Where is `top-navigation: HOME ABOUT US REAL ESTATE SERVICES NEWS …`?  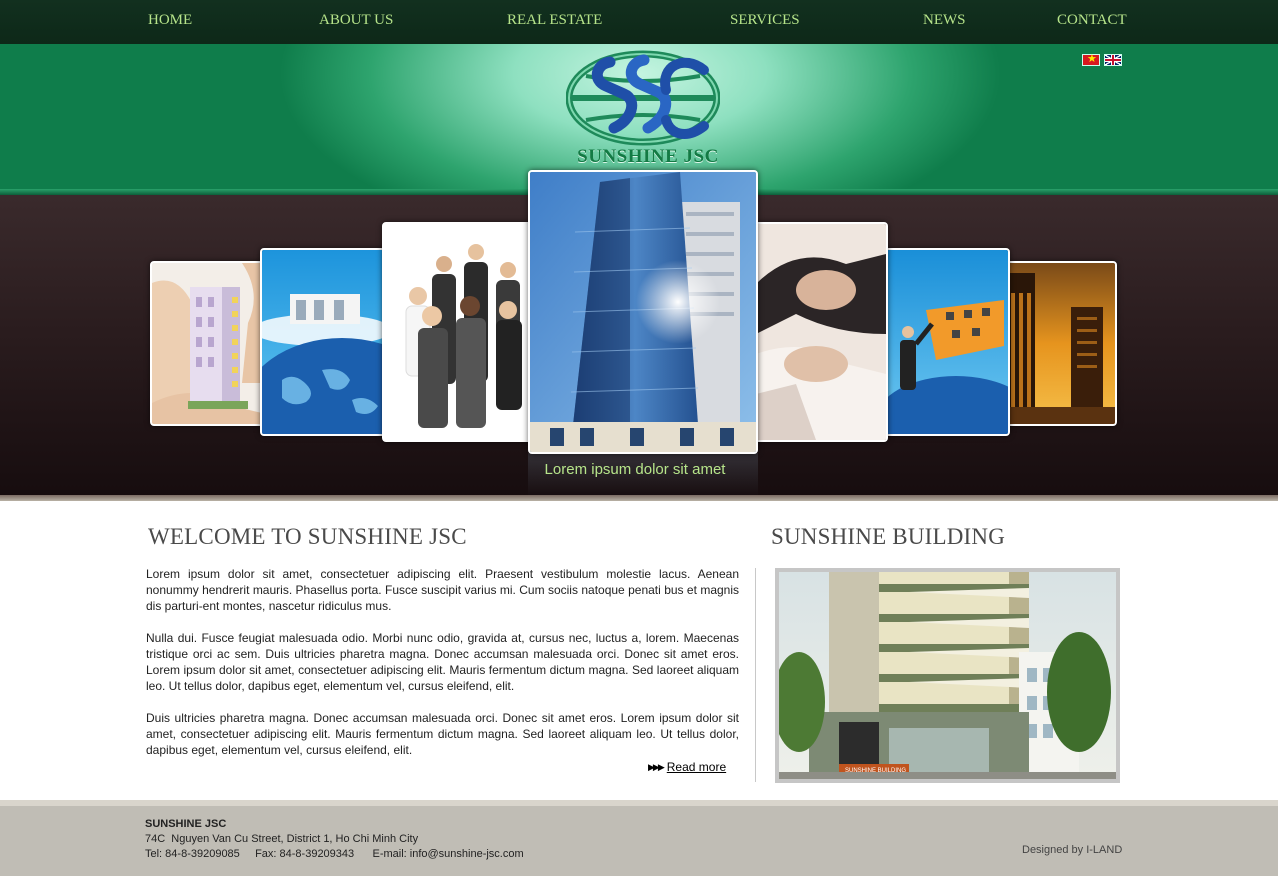 top-navigation: HOME ABOUT US REAL ESTATE SERVICES NEWS … is located at coordinates (639, 22).